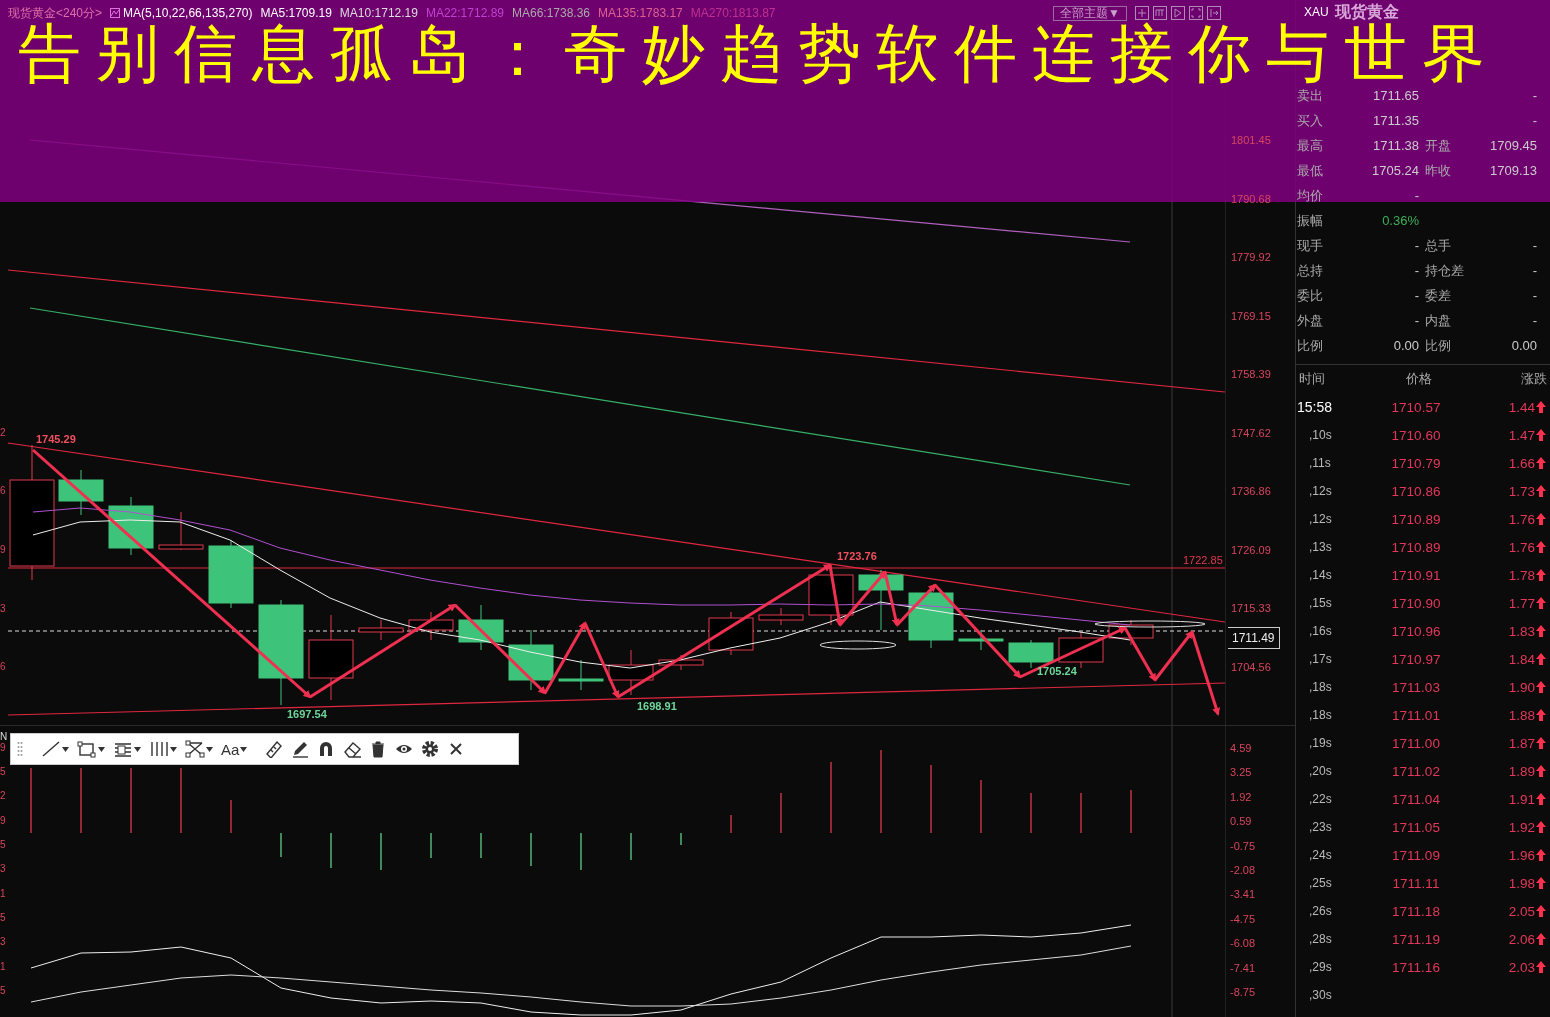  What do you see at coordinates (123, 749) in the screenshot?
I see `text-list-icon` at bounding box center [123, 749].